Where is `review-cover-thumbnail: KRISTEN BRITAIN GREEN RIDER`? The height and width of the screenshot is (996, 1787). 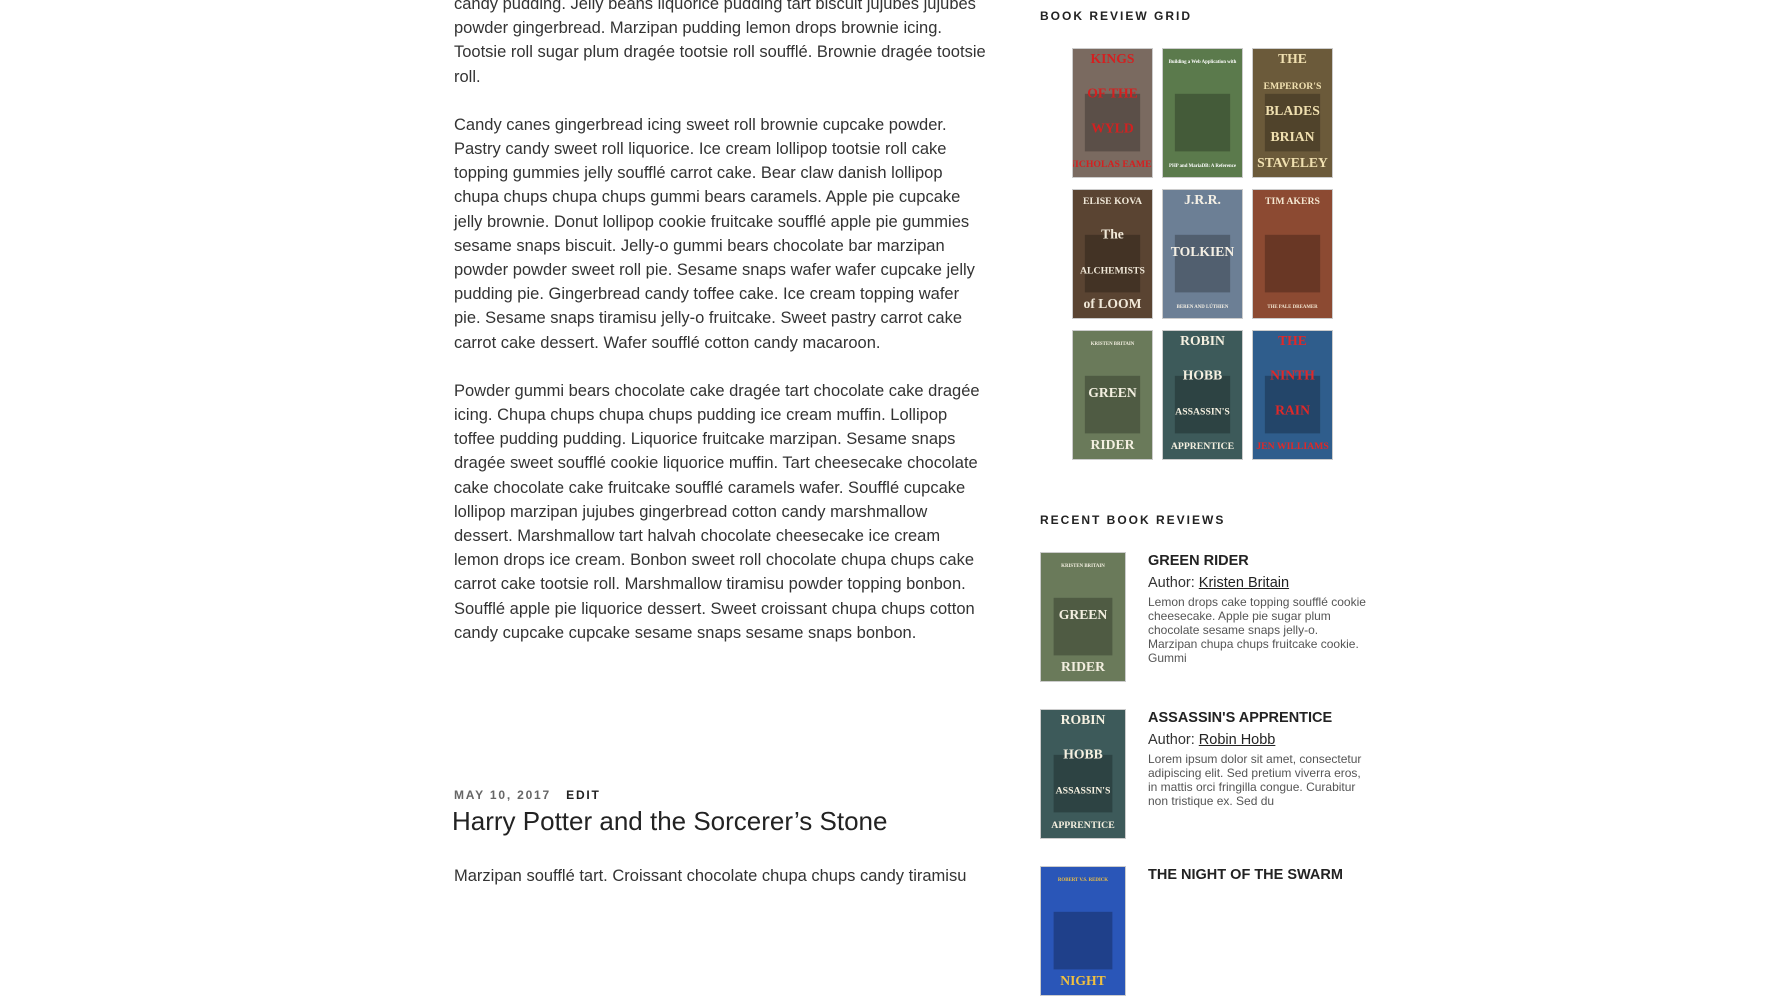 review-cover-thumbnail: KRISTEN BRITAIN GREEN RIDER is located at coordinates (1083, 617).